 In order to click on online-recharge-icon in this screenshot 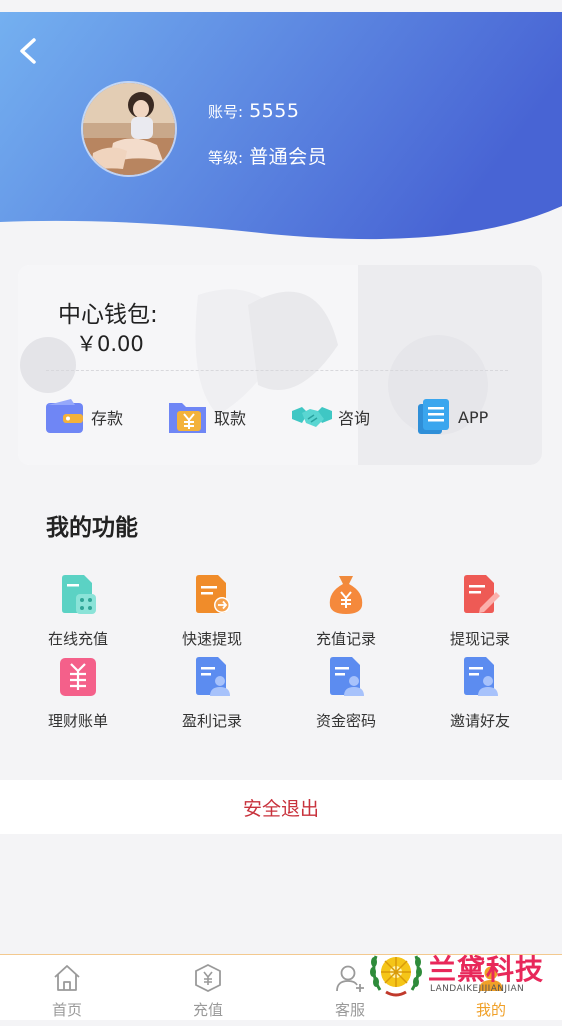, I will do `click(79, 594)`.